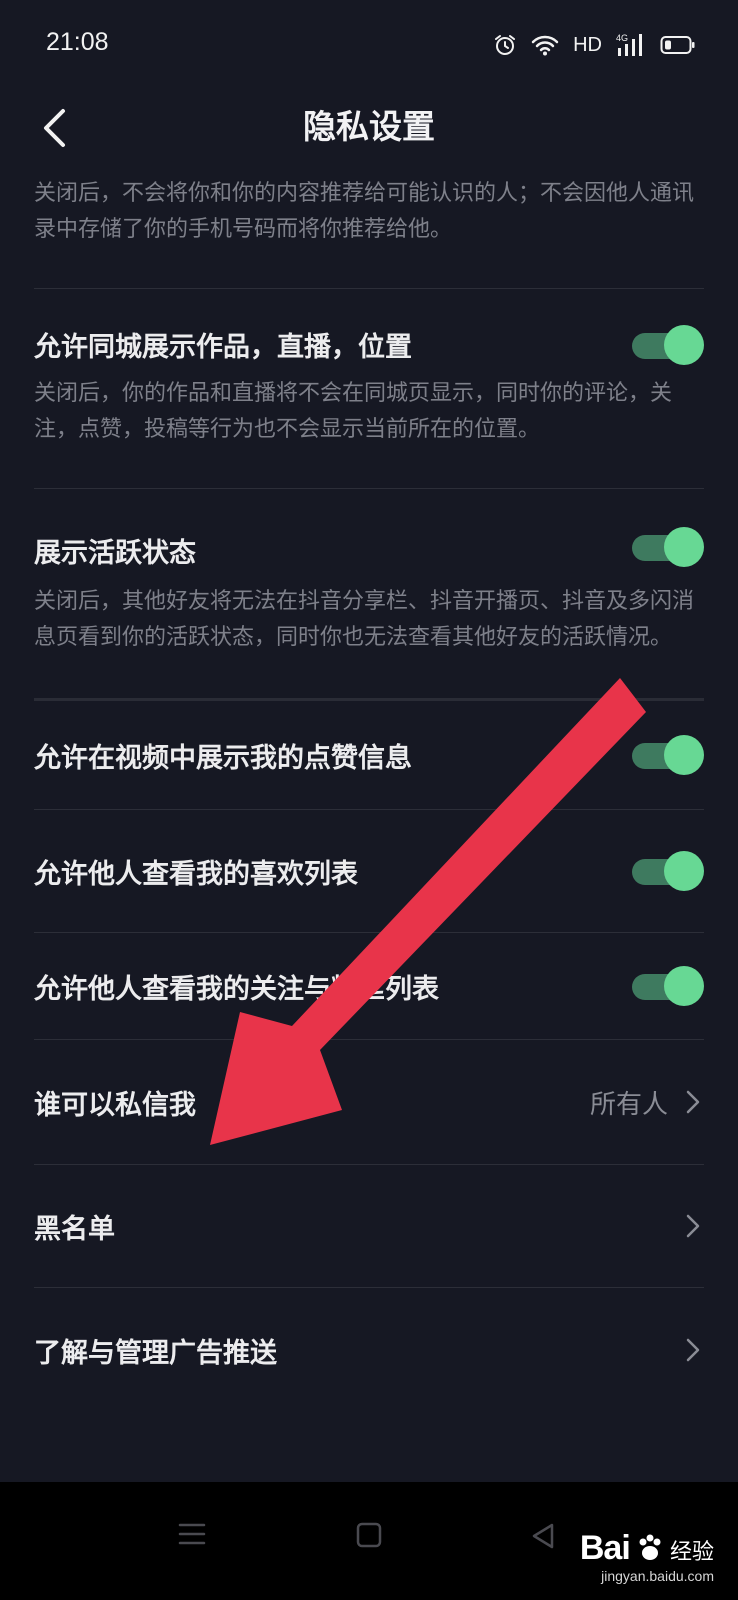 Image resolution: width=738 pixels, height=1600 pixels. Describe the element at coordinates (115, 1105) in the screenshot. I see `row-title: 谁可以私信我` at that location.